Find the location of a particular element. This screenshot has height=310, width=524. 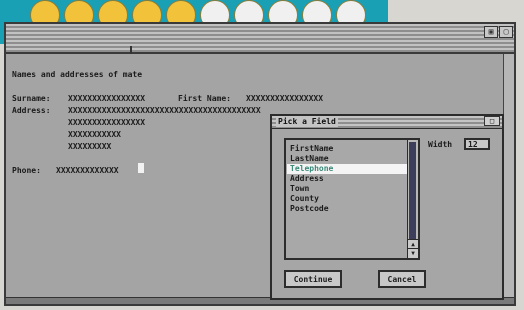

window-titlebar: ▣ ▢ is located at coordinates (260, 39).